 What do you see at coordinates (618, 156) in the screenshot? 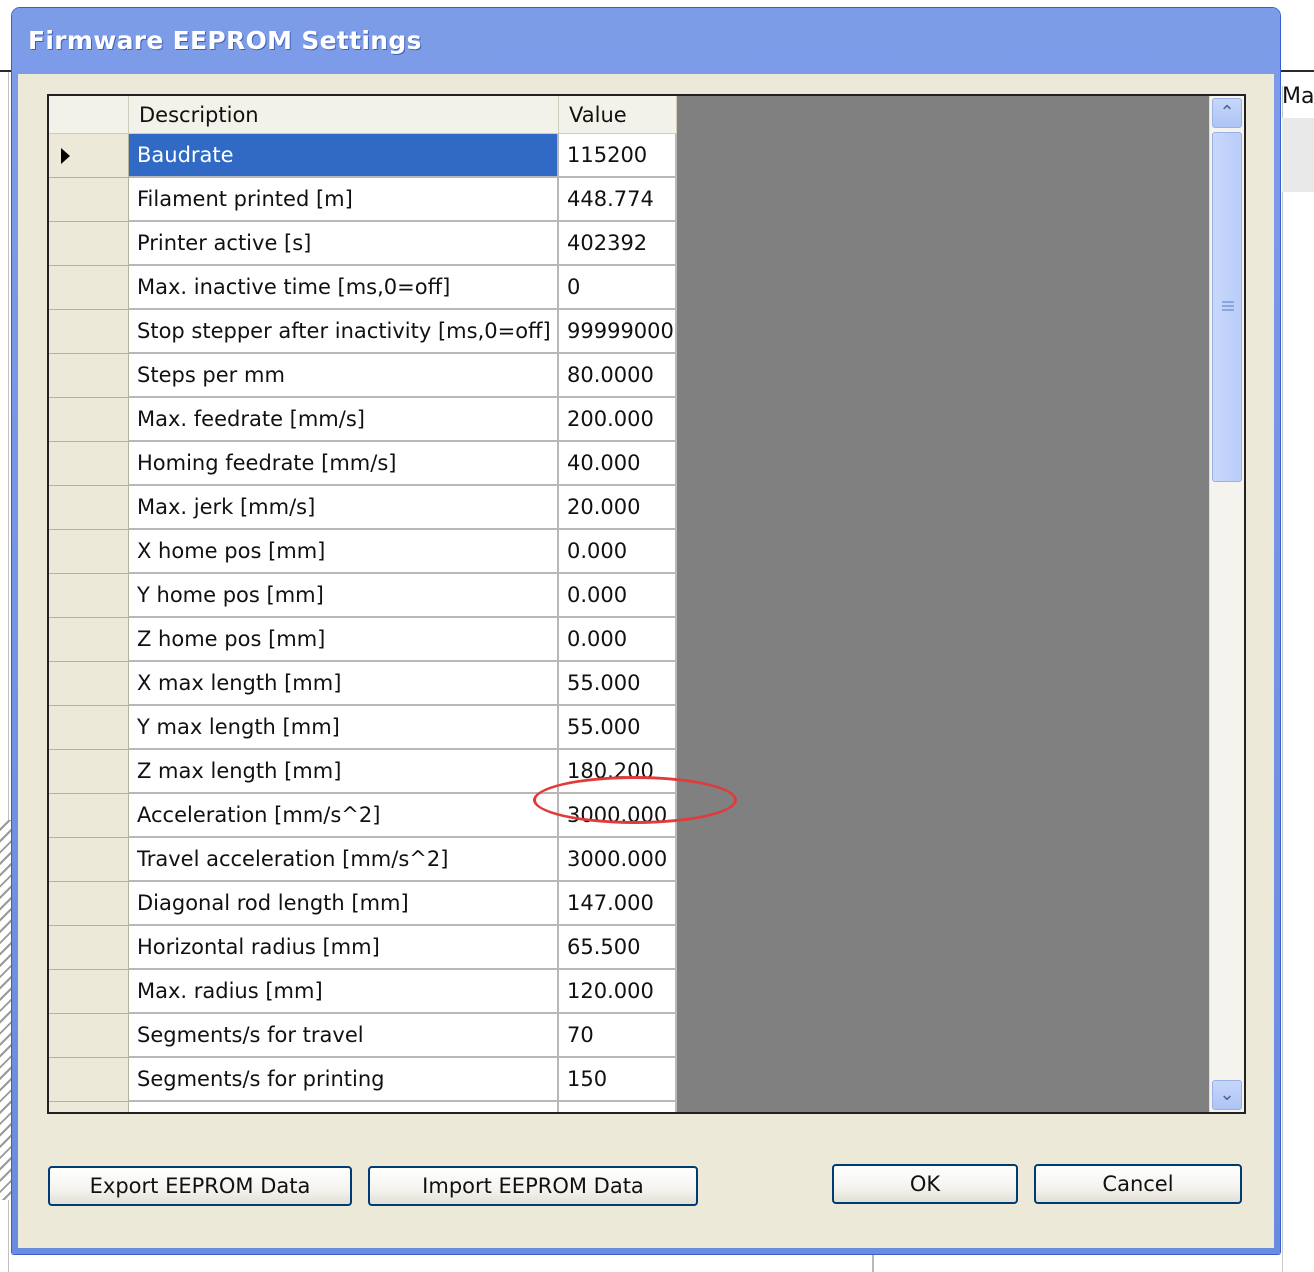
I see `value-cell: 115200` at bounding box center [618, 156].